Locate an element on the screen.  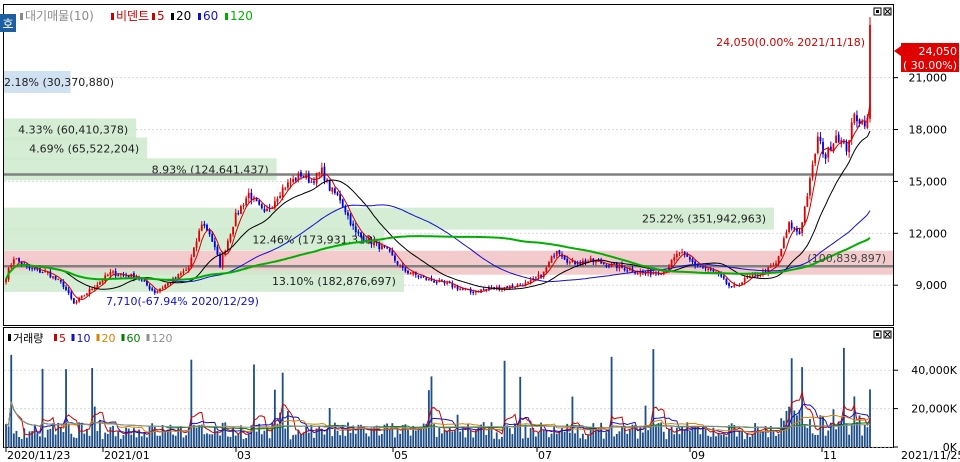
overhang-max-label: (100,839,897) is located at coordinates (846, 258).